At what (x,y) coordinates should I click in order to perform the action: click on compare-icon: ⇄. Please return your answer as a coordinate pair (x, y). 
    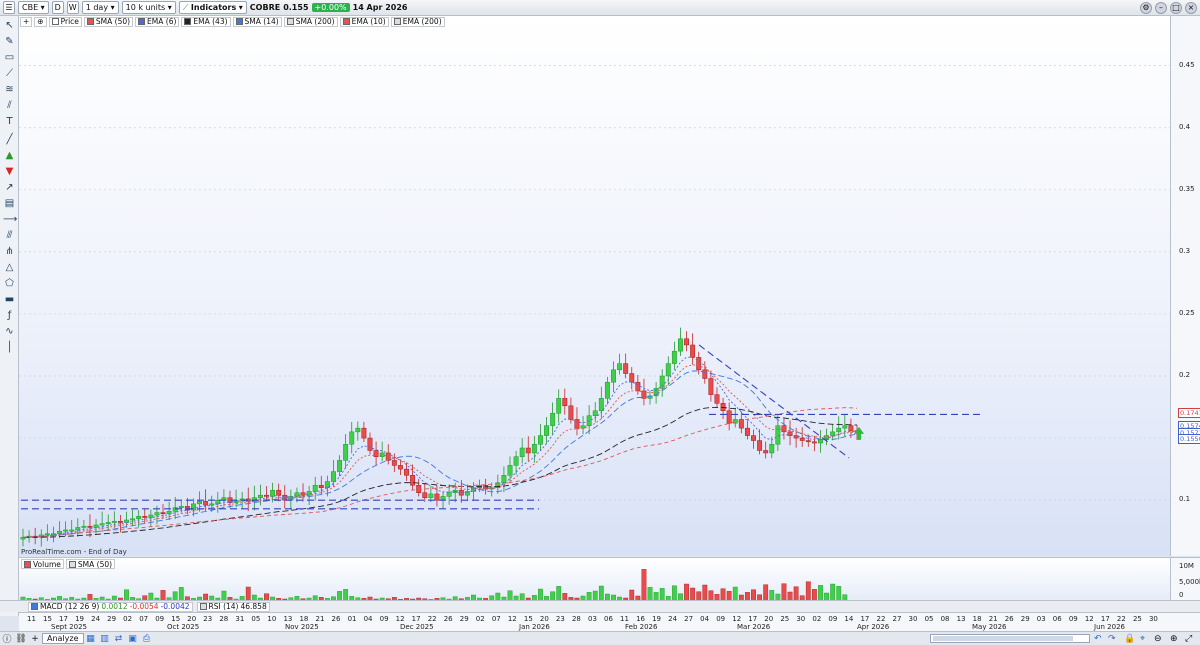
    Looking at the image, I should click on (119, 639).